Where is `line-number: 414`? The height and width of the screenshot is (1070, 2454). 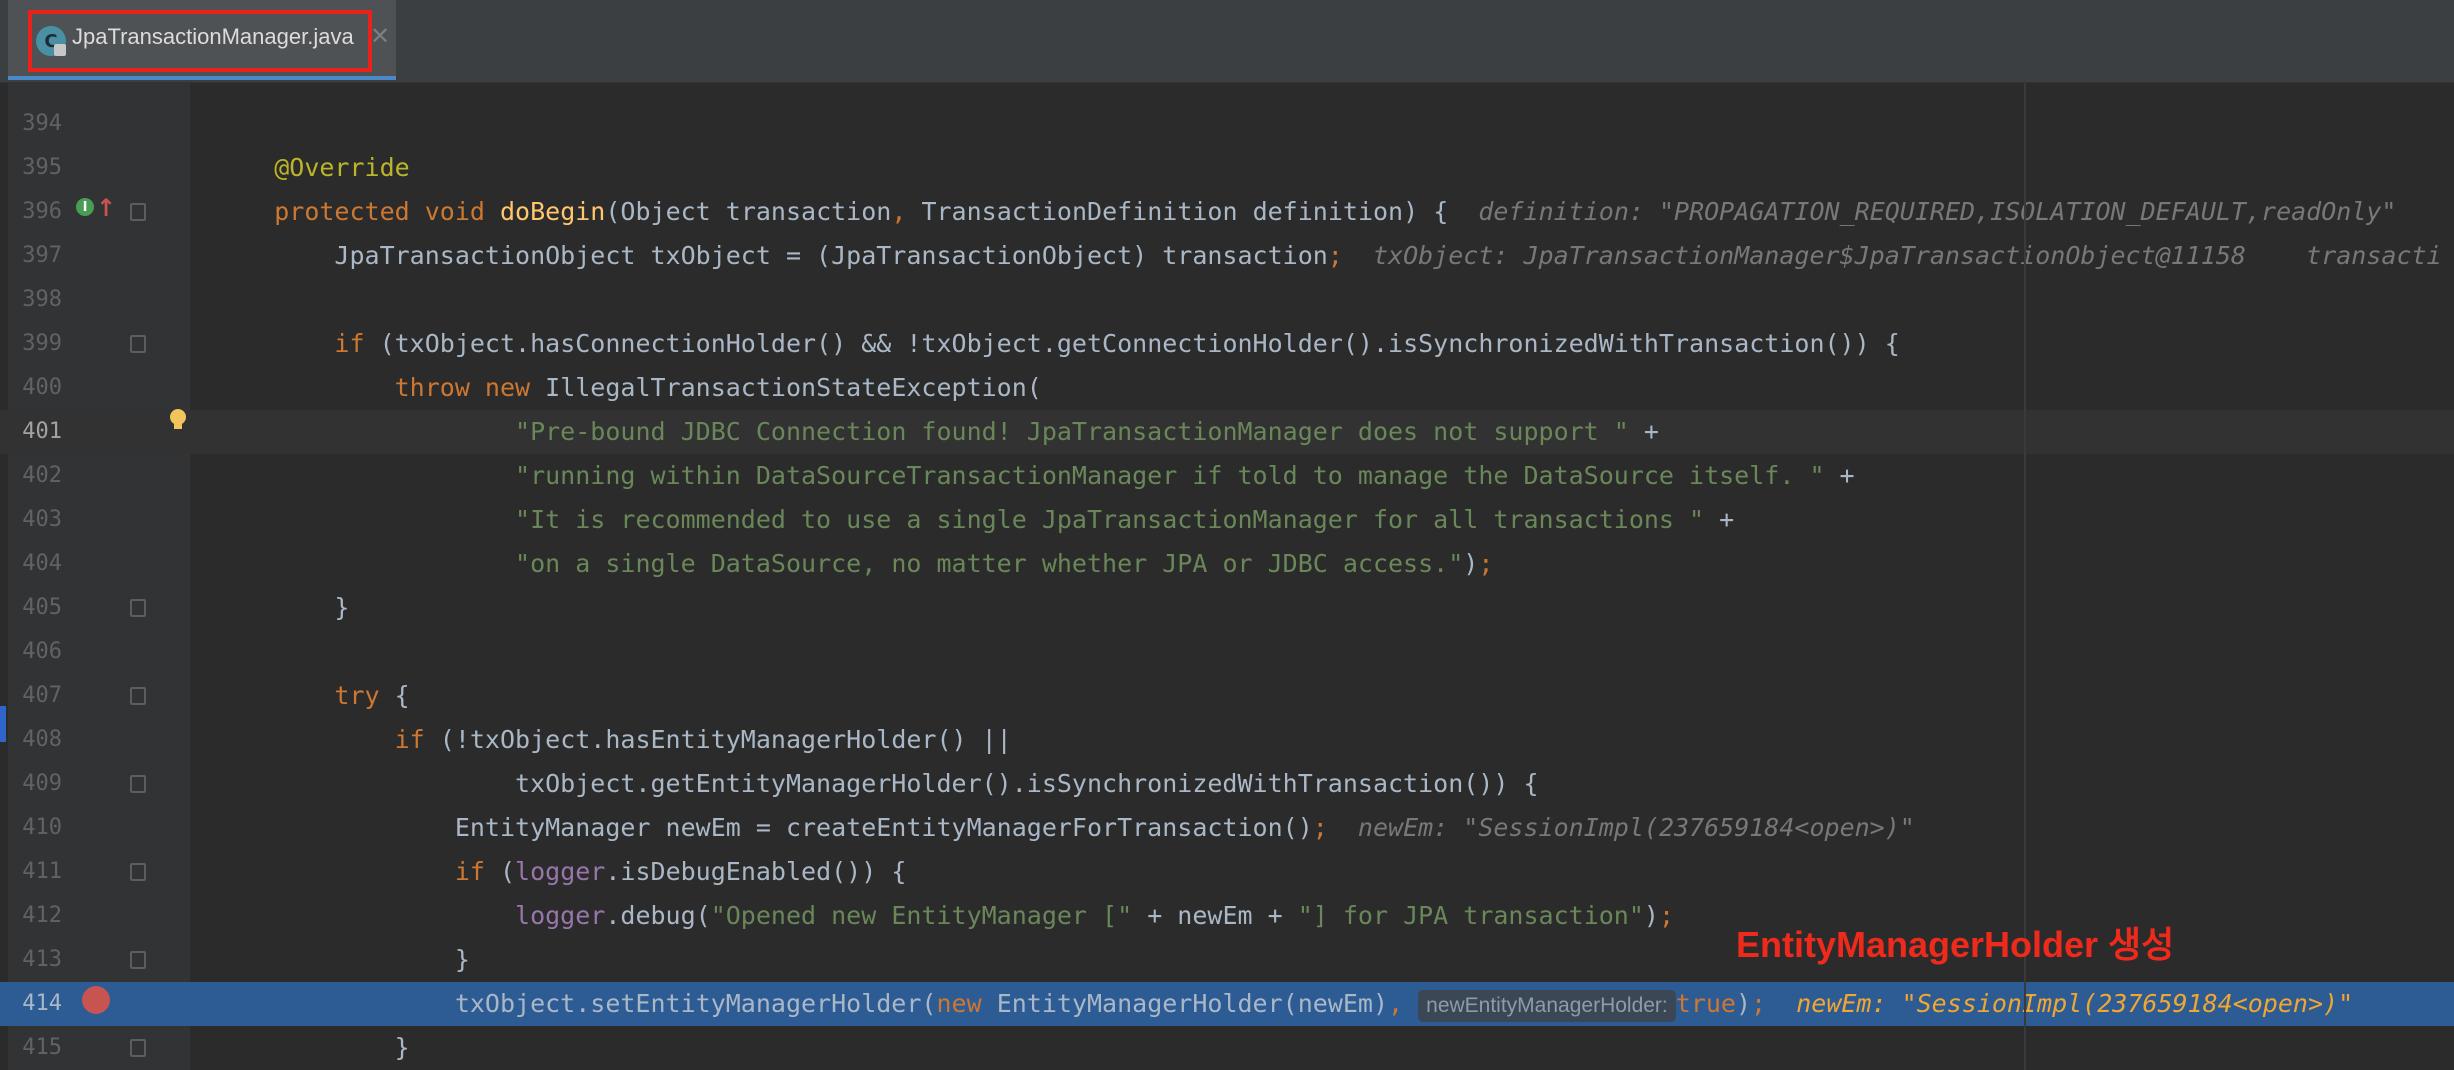 line-number: 414 is located at coordinates (31, 1004).